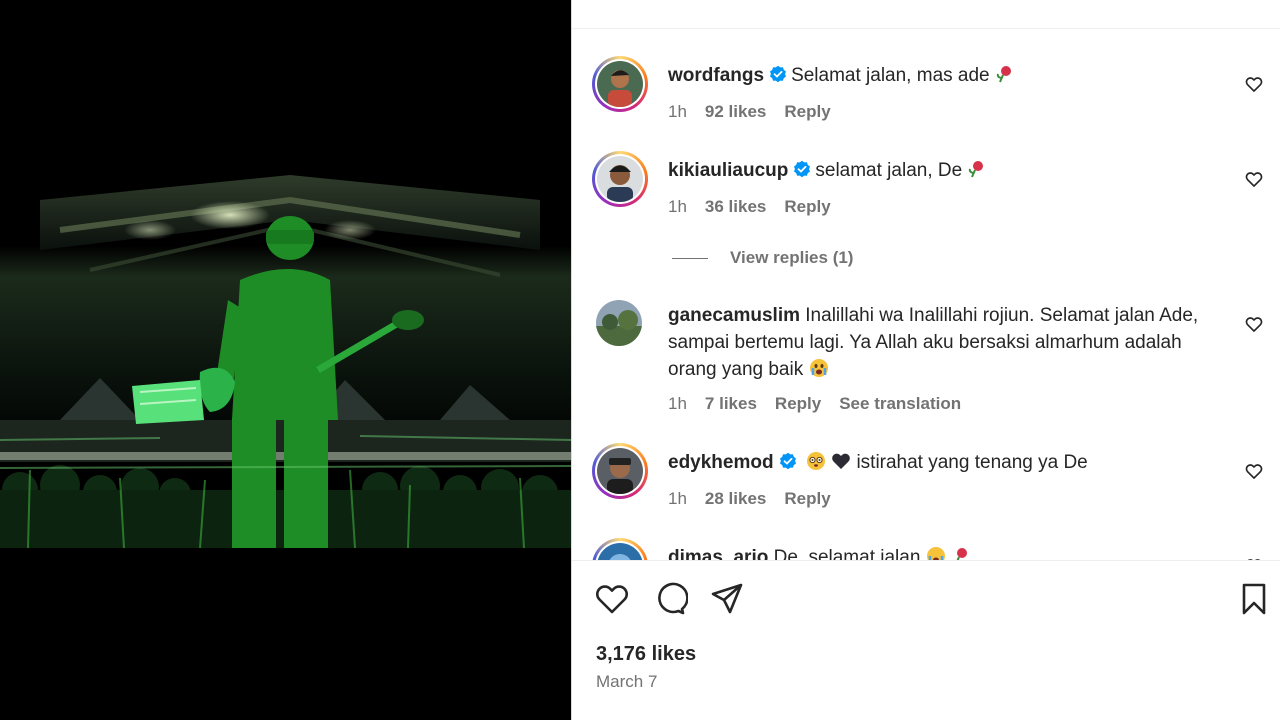 The width and height of the screenshot is (1280, 721). I want to click on likes-count: 3,176 likes, so click(646, 654).